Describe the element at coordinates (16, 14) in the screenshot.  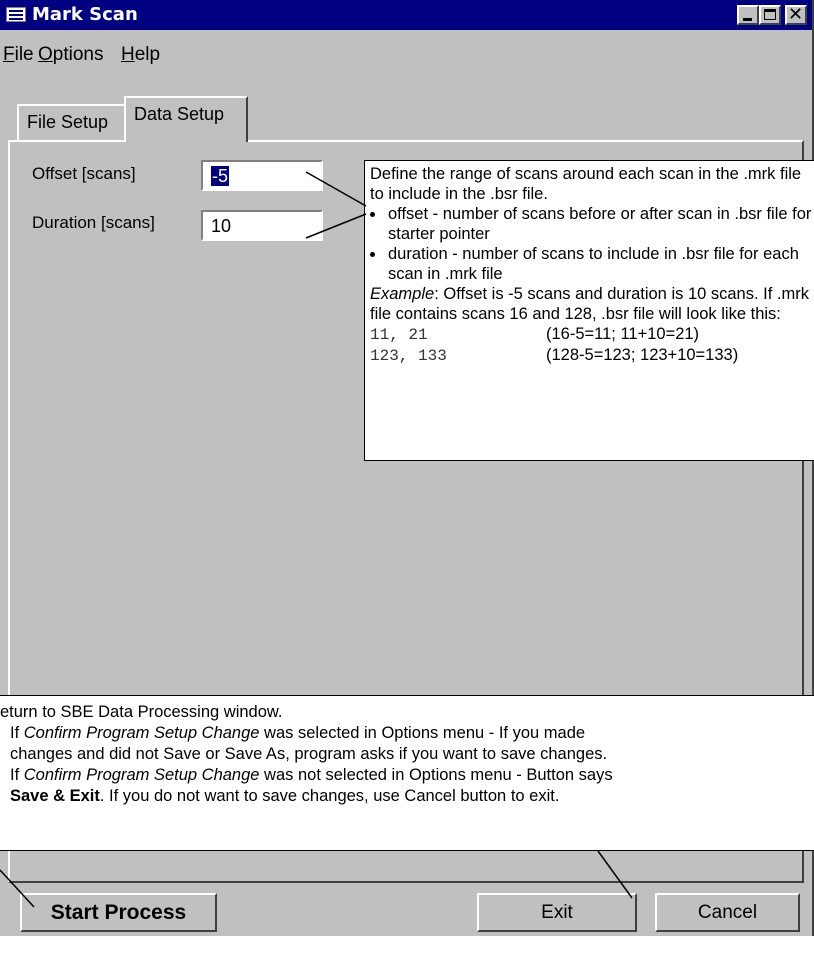
I see `app-icon` at that location.